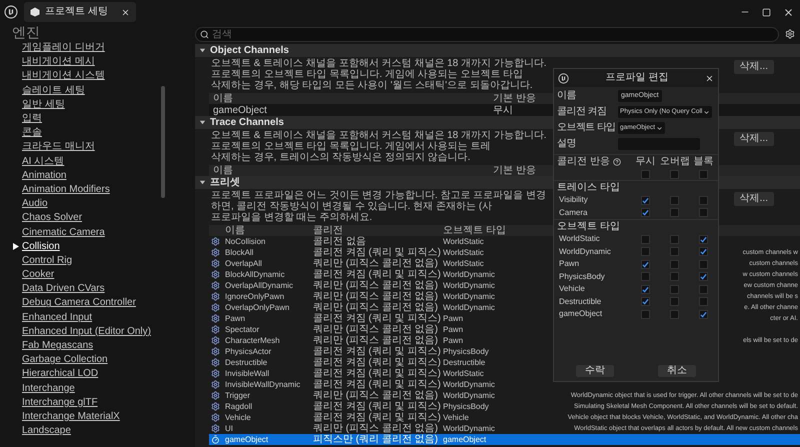  What do you see at coordinates (41, 246) in the screenshot?
I see `sidebar-link: Collision` at bounding box center [41, 246].